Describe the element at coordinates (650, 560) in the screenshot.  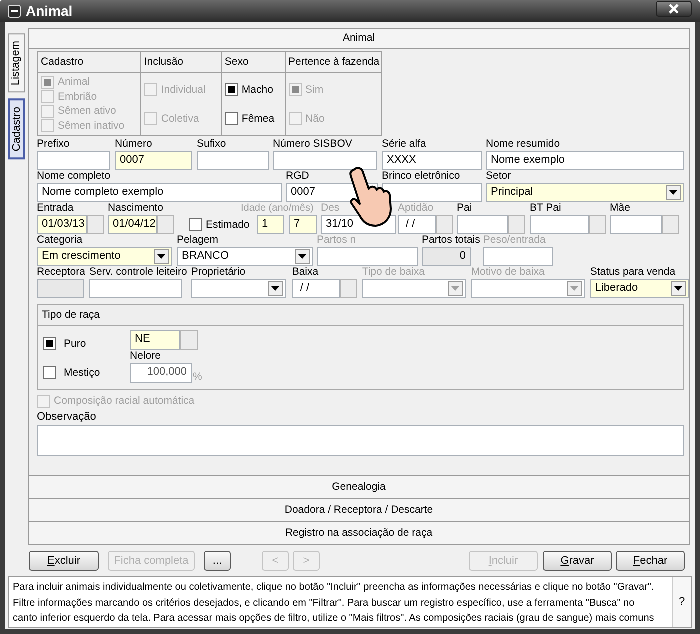
I see `action-button: Fechar` at that location.